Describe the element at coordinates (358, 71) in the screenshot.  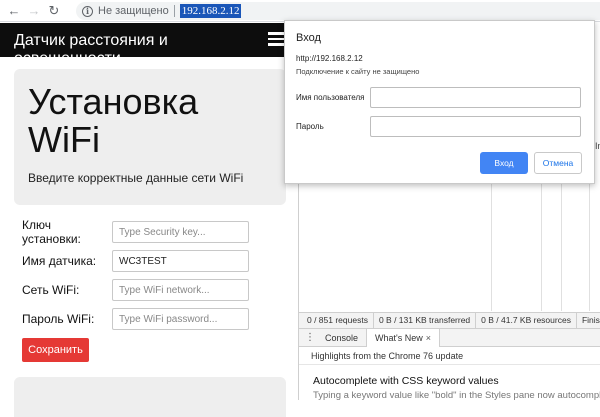
I see `dialog-security-note: Подключение к сайту не защищено` at that location.